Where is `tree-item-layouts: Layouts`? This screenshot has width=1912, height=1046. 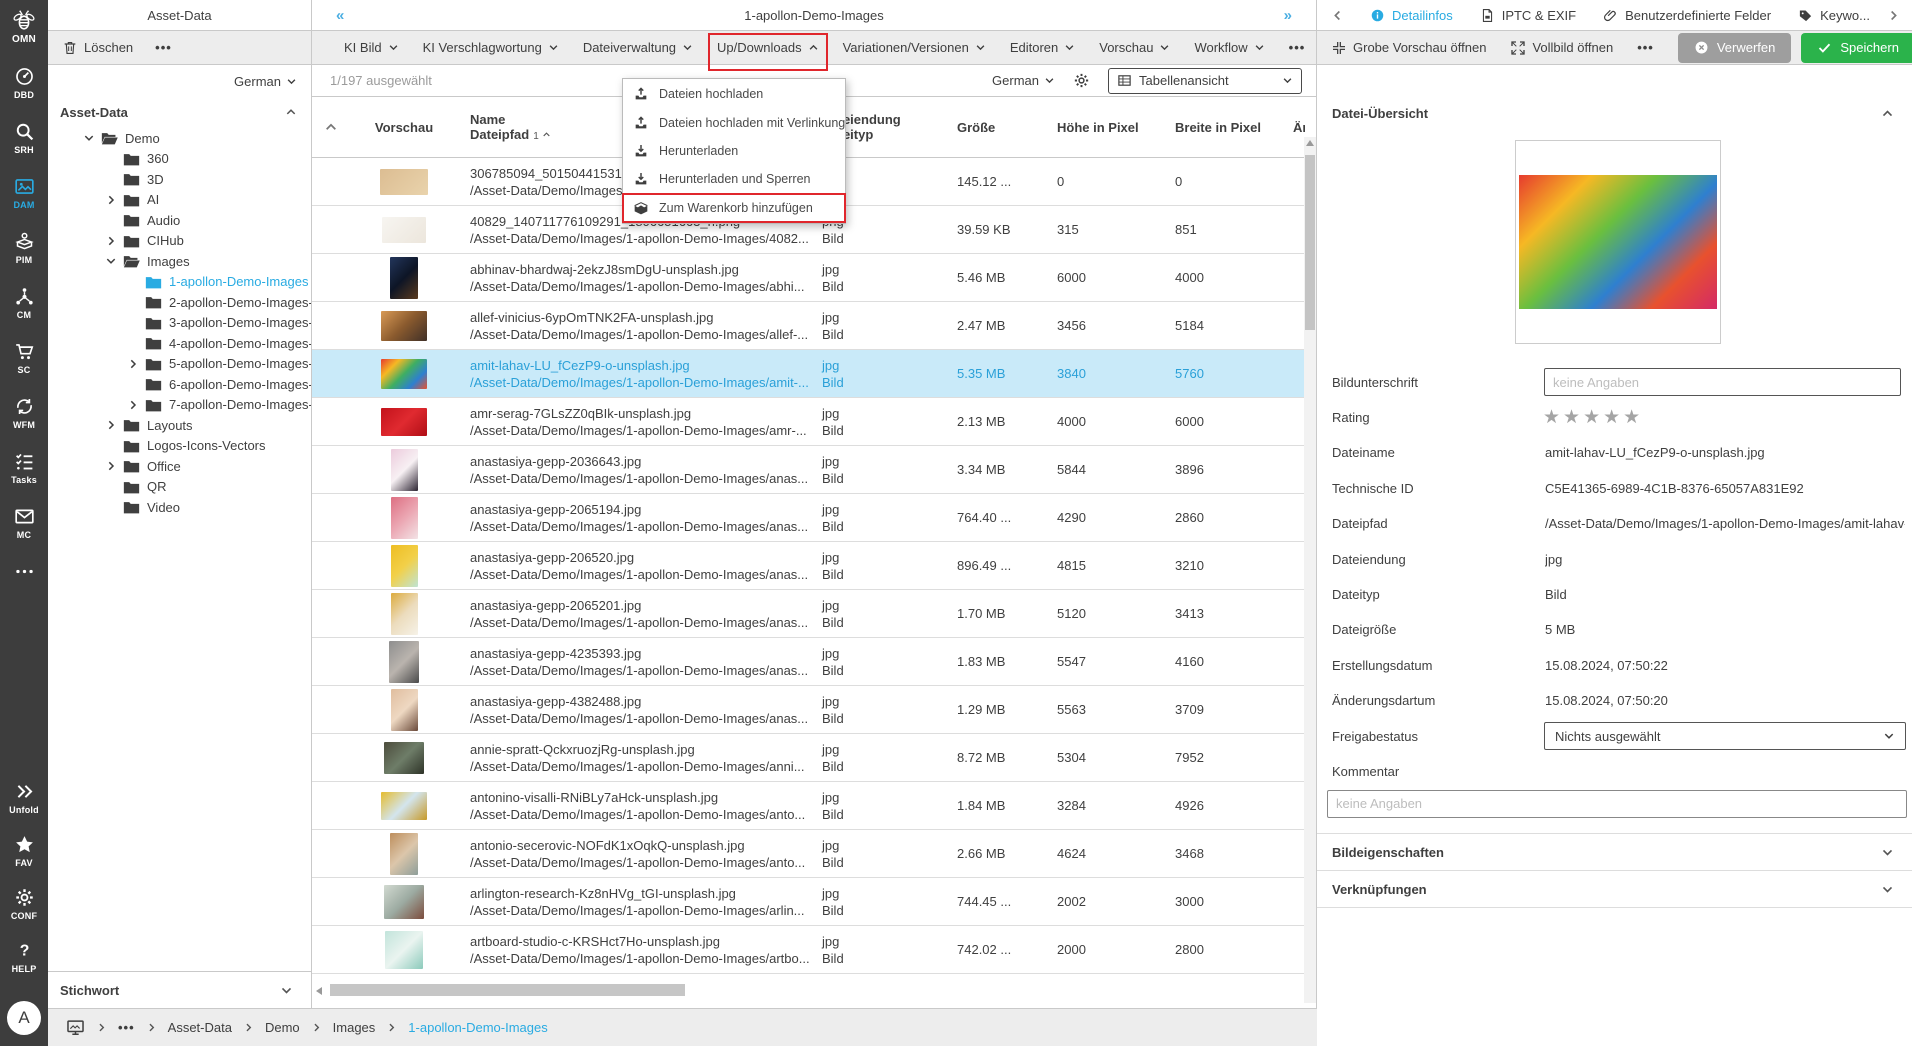 tree-item-layouts: Layouts is located at coordinates (179, 425).